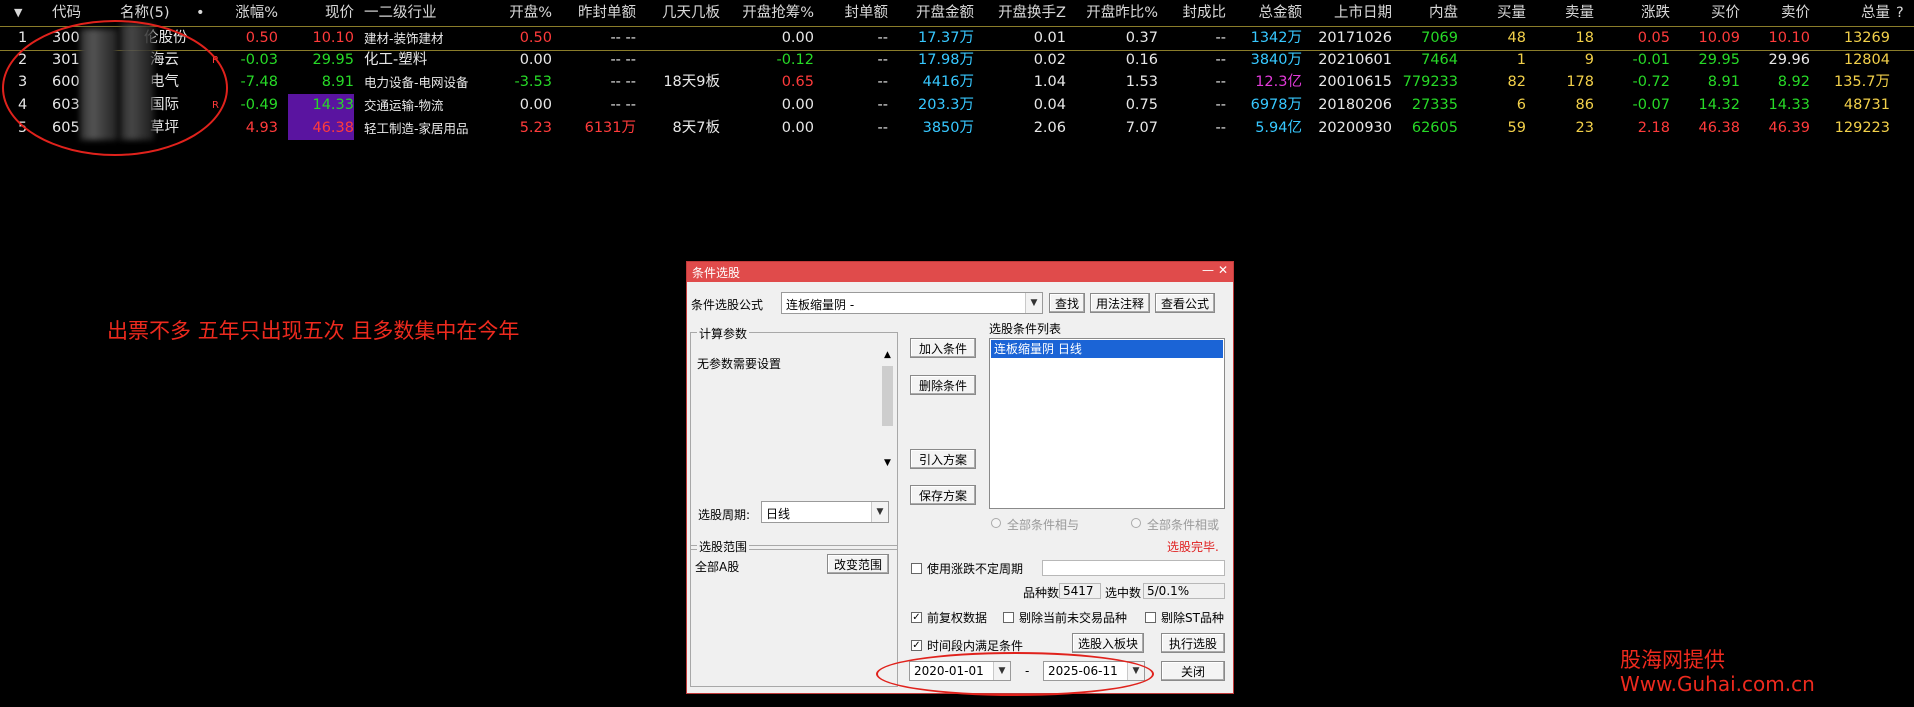  Describe the element at coordinates (912, 303) in the screenshot. I see `formula-select: 连板缩量阴 - ▼` at that location.